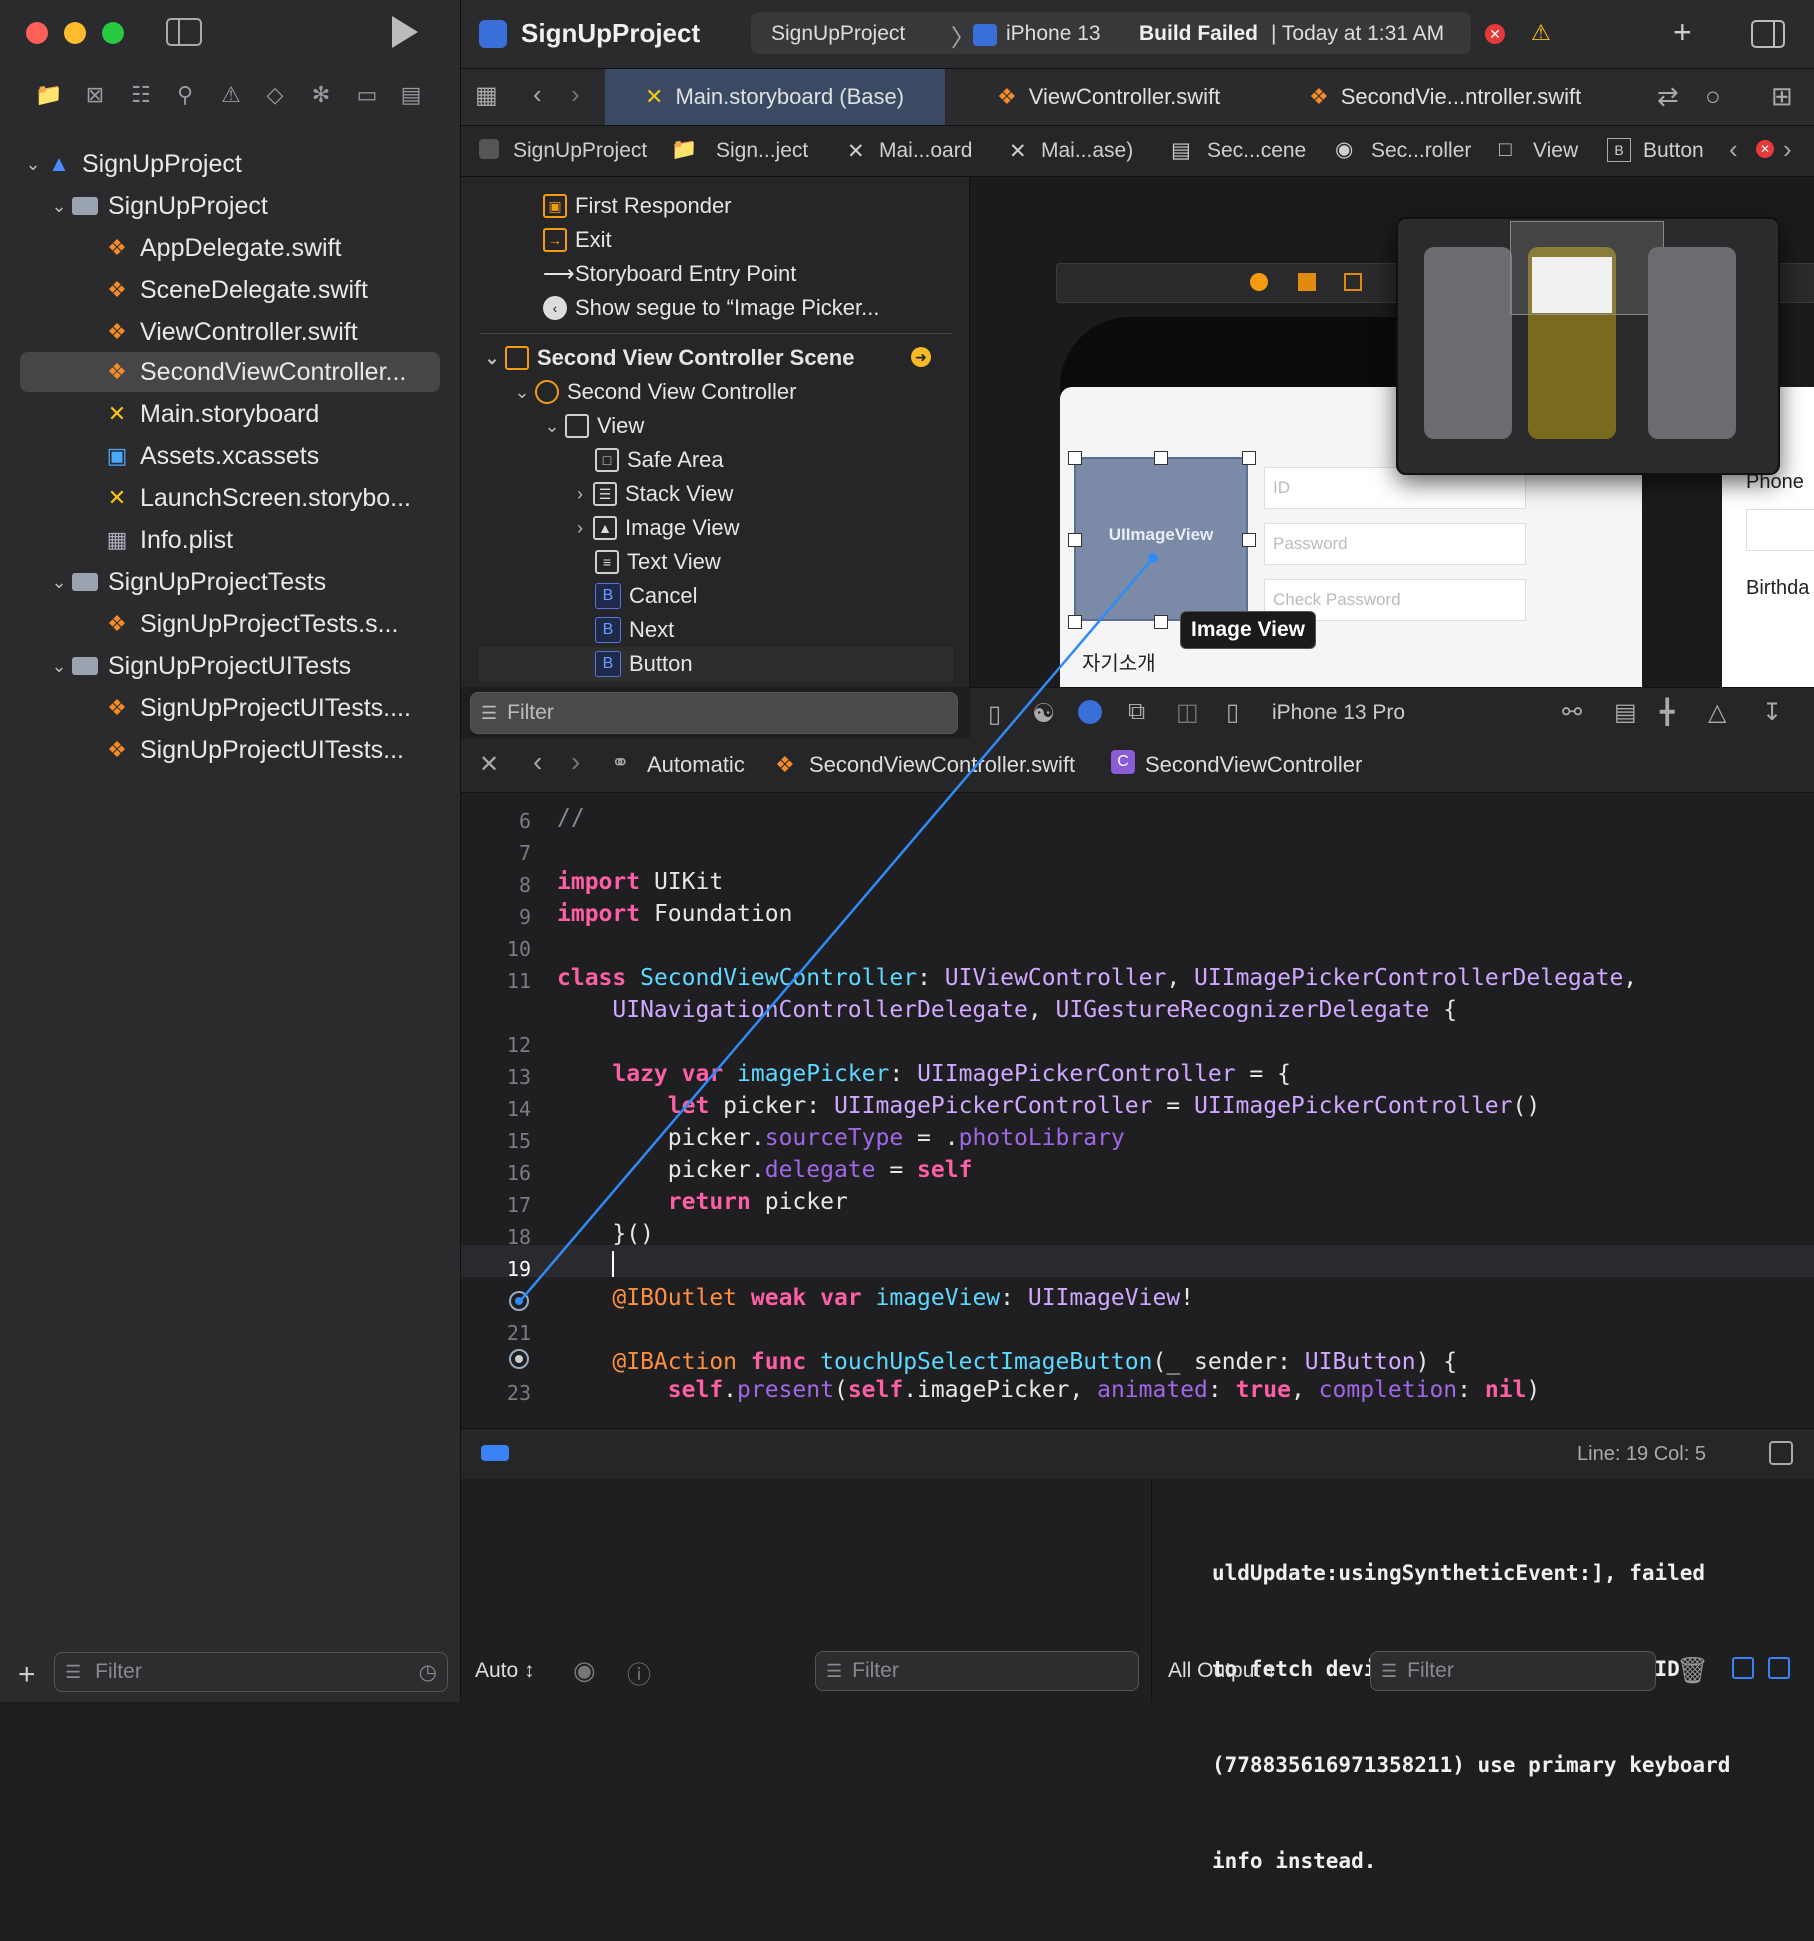 This screenshot has width=1814, height=1941. I want to click on run-button, so click(405, 32).